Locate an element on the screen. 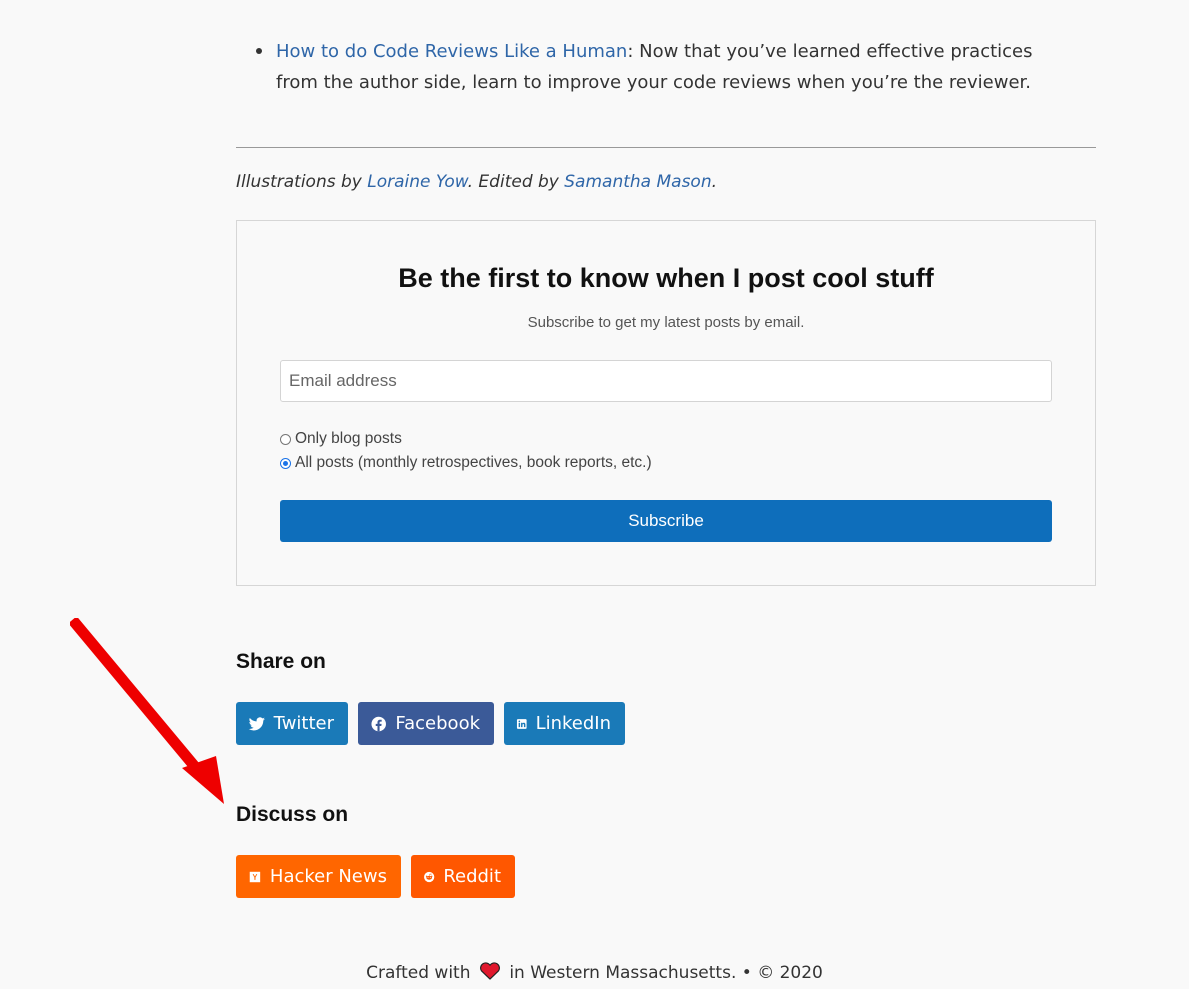 Image resolution: width=1189 pixels, height=989 pixels. share-twitter-button: Twitter is located at coordinates (292, 723).